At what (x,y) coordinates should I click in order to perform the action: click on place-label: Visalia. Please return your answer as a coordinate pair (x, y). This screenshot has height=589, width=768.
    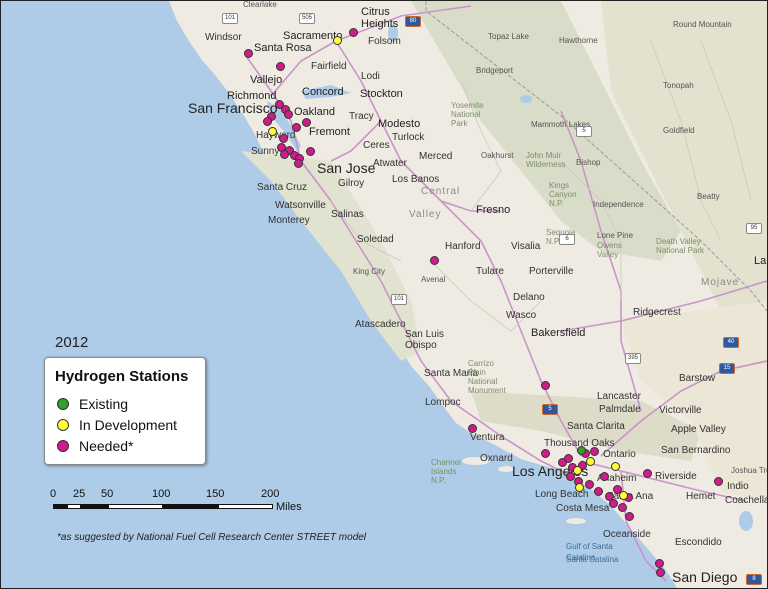
    Looking at the image, I should click on (526, 246).